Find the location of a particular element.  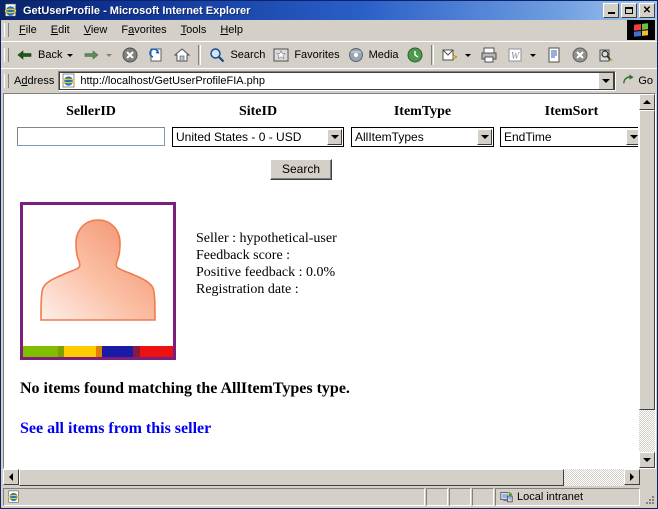

menu-item-tools: Tools is located at coordinates (194, 30).